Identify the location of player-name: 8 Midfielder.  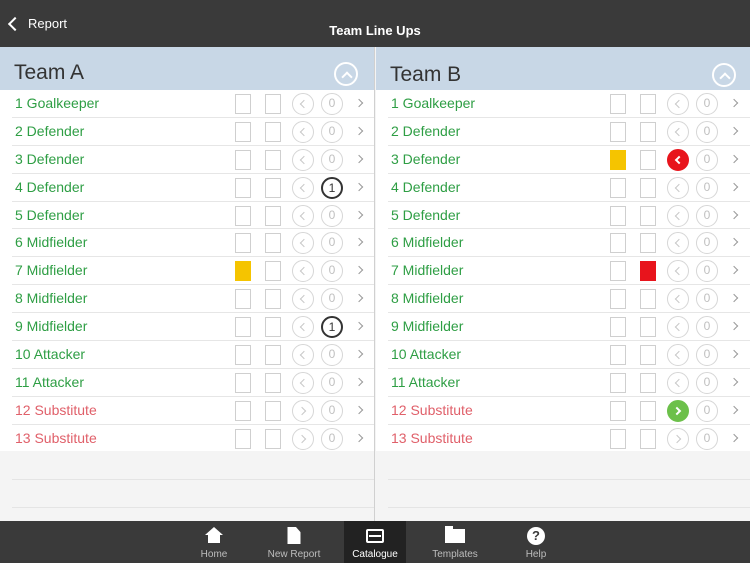
(427, 298).